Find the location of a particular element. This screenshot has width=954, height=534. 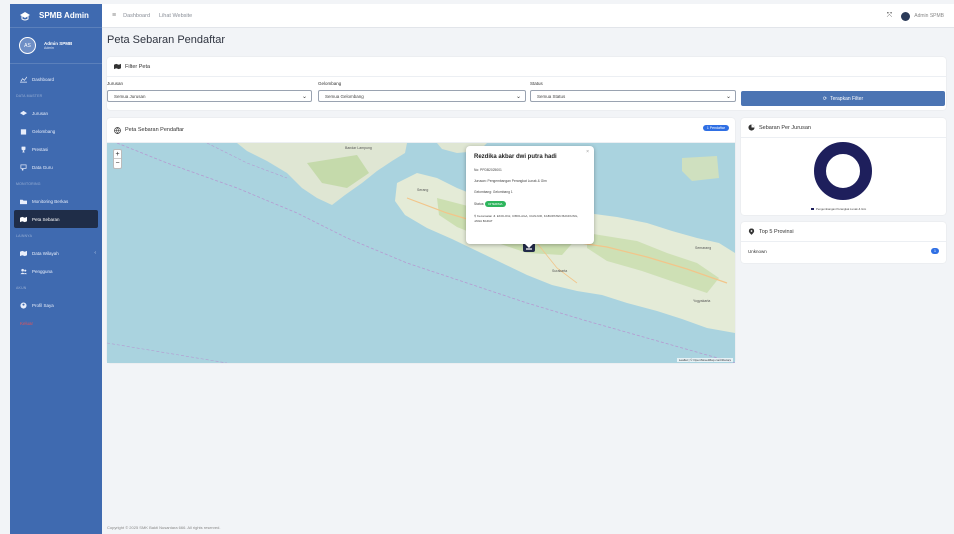

select-value: Semua Gelombang is located at coordinates (344, 96).